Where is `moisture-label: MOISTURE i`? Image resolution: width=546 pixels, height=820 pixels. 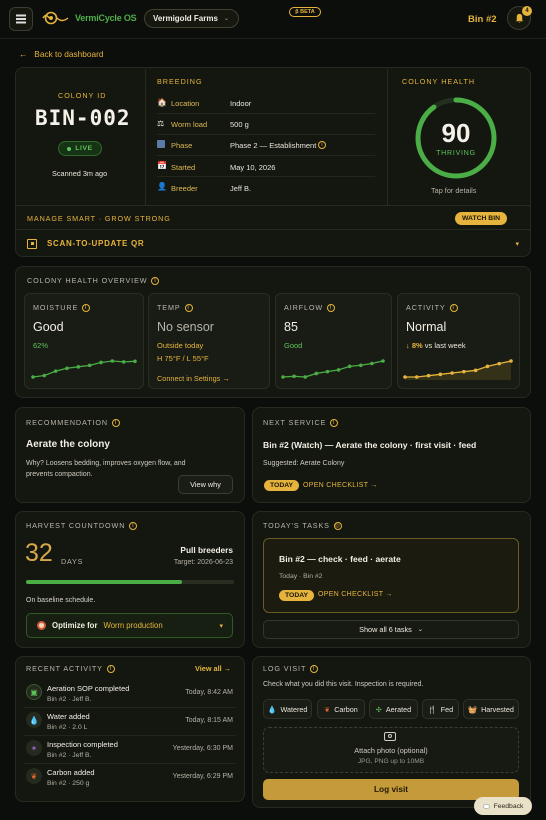
moisture-label: MOISTURE i is located at coordinates (62, 308).